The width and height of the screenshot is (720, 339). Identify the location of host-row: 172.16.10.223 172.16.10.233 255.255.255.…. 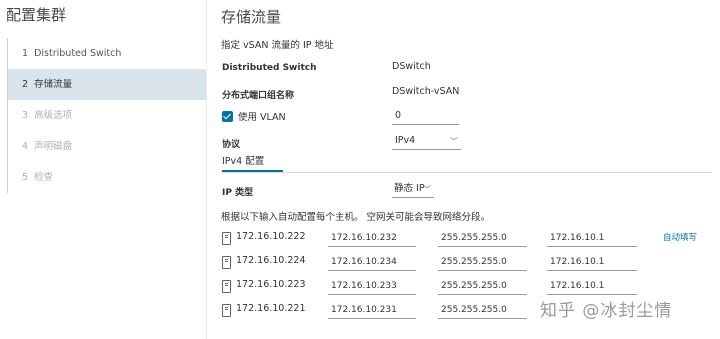
(470, 288).